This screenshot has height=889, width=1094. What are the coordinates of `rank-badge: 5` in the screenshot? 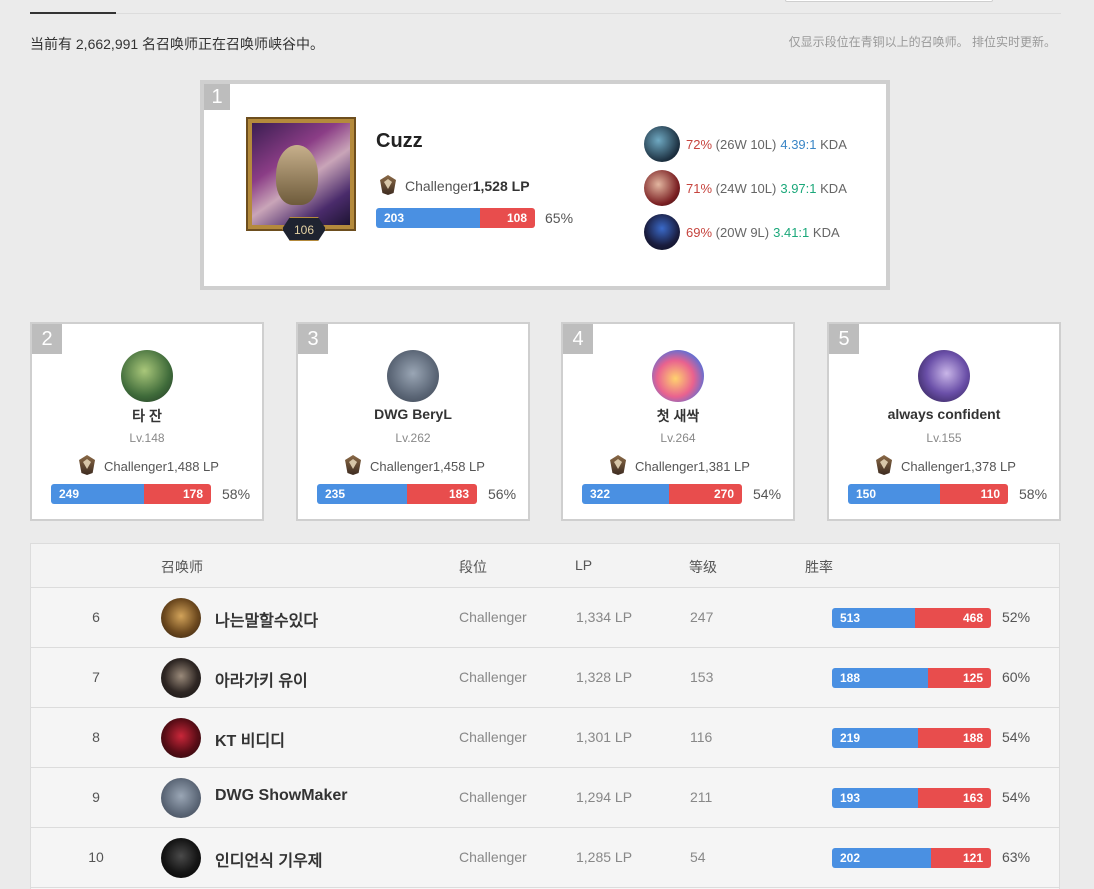 It's located at (844, 339).